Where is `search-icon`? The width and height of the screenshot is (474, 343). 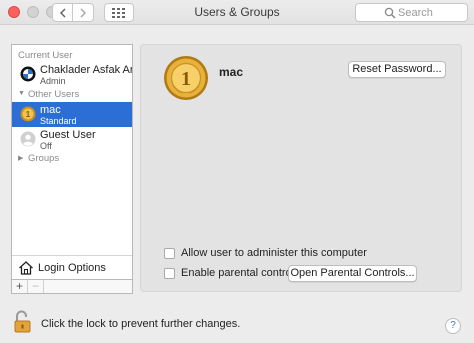
search-icon is located at coordinates (390, 13).